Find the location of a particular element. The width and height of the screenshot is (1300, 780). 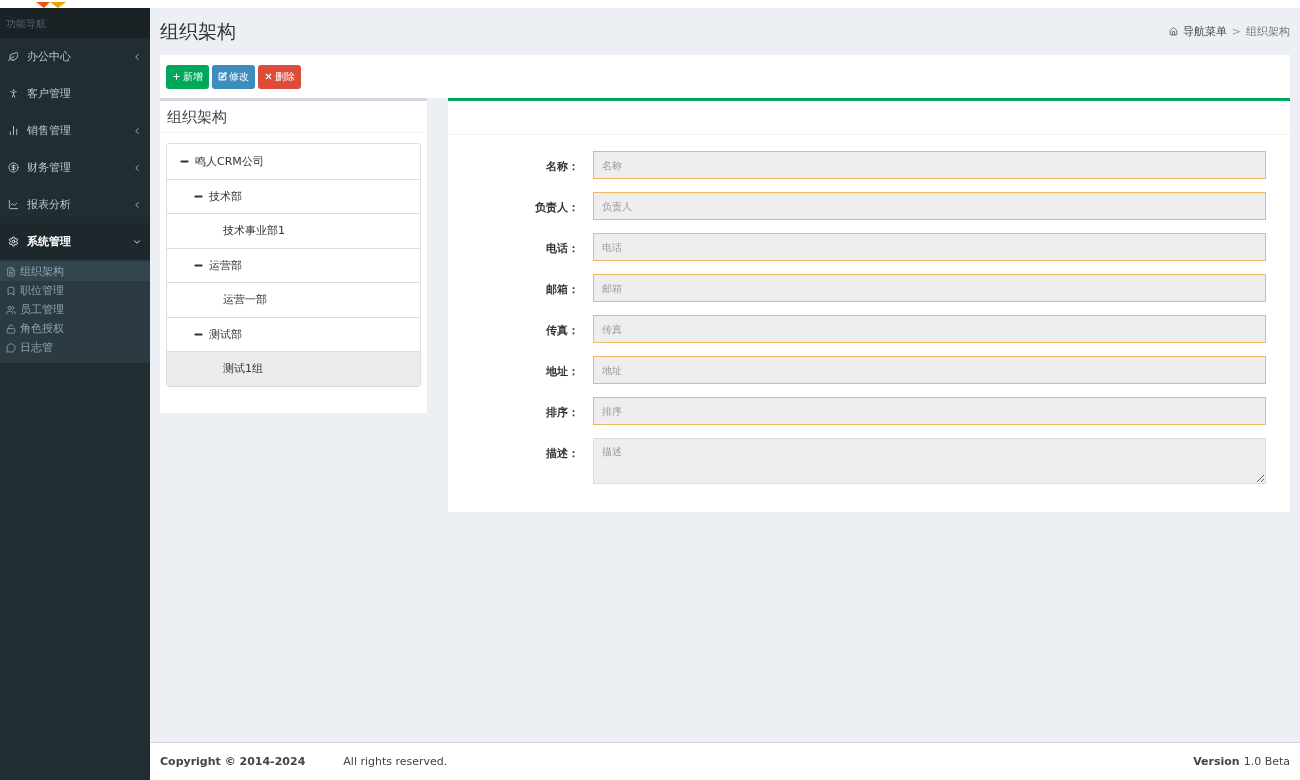

tree-node: 测试1组 is located at coordinates (293, 368).